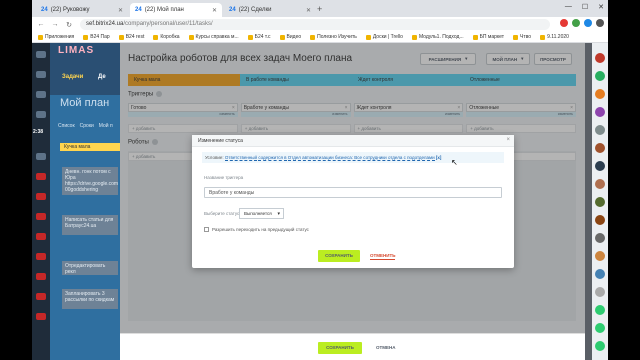 The width and height of the screenshot is (640, 360). I want to click on browser-tab-active: 24 (22) Мой план ✕, so click(176, 10).